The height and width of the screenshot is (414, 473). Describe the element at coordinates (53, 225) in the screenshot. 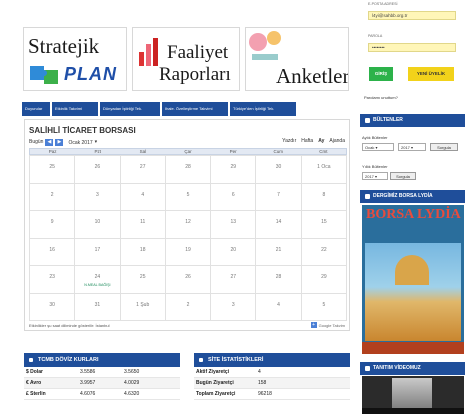

I see `calendar-day: 9` at that location.